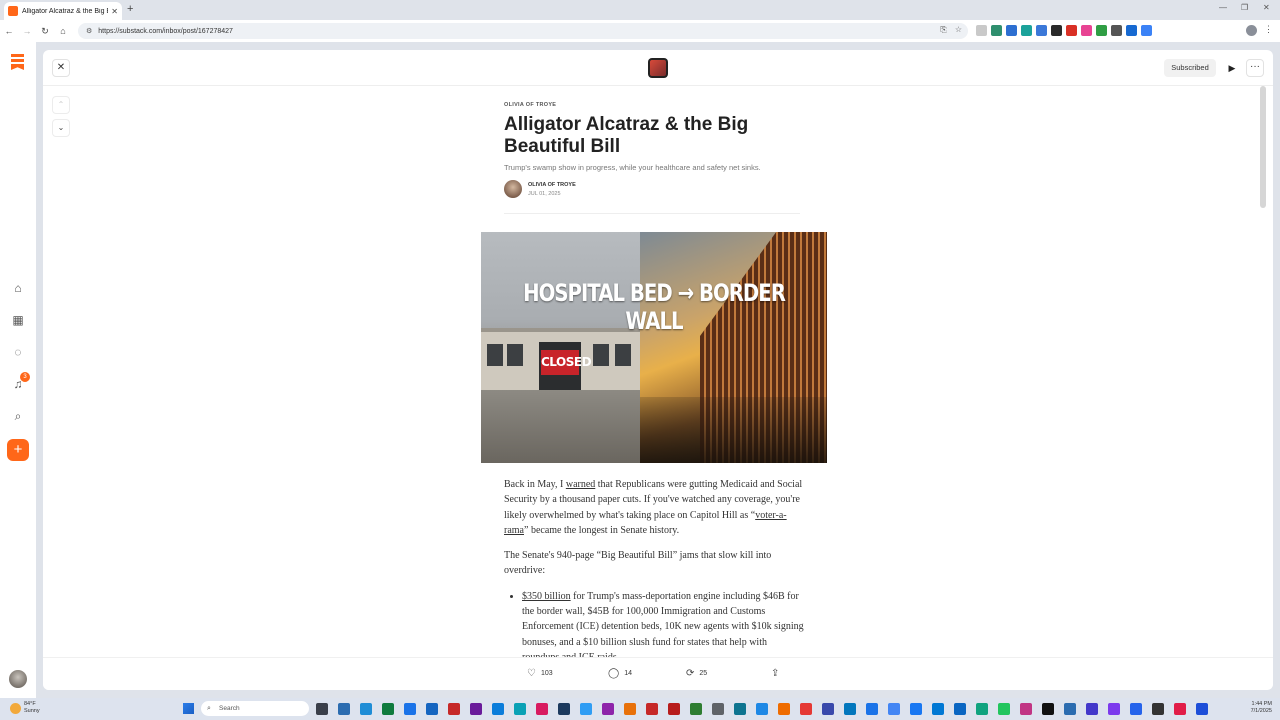 This screenshot has width=1280, height=720. What do you see at coordinates (658, 68) in the screenshot?
I see `publication-logo` at bounding box center [658, 68].